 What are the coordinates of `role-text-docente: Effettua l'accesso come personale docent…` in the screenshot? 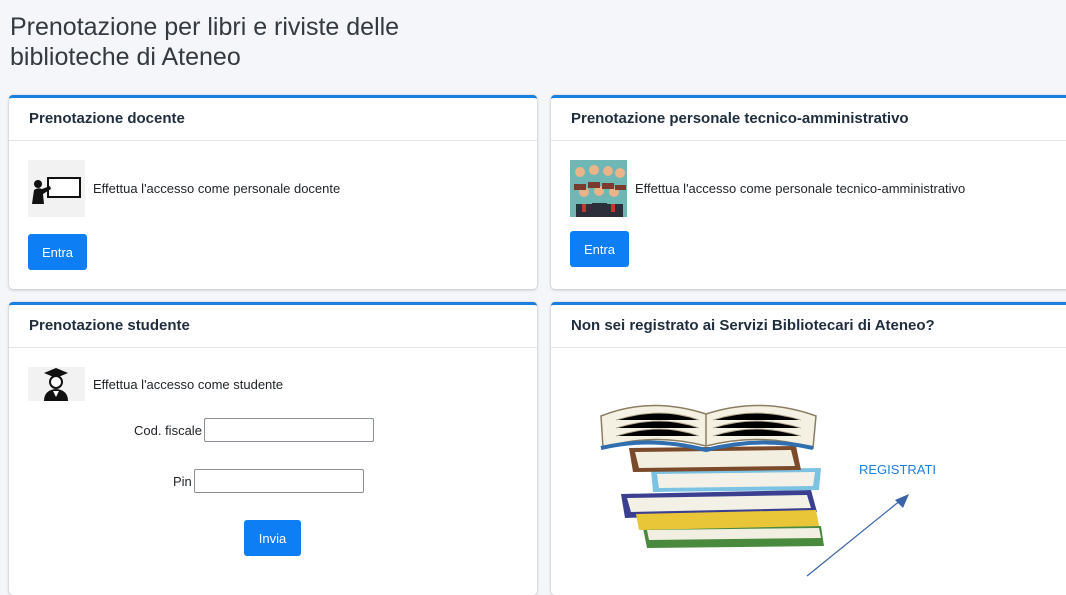 It's located at (217, 188).